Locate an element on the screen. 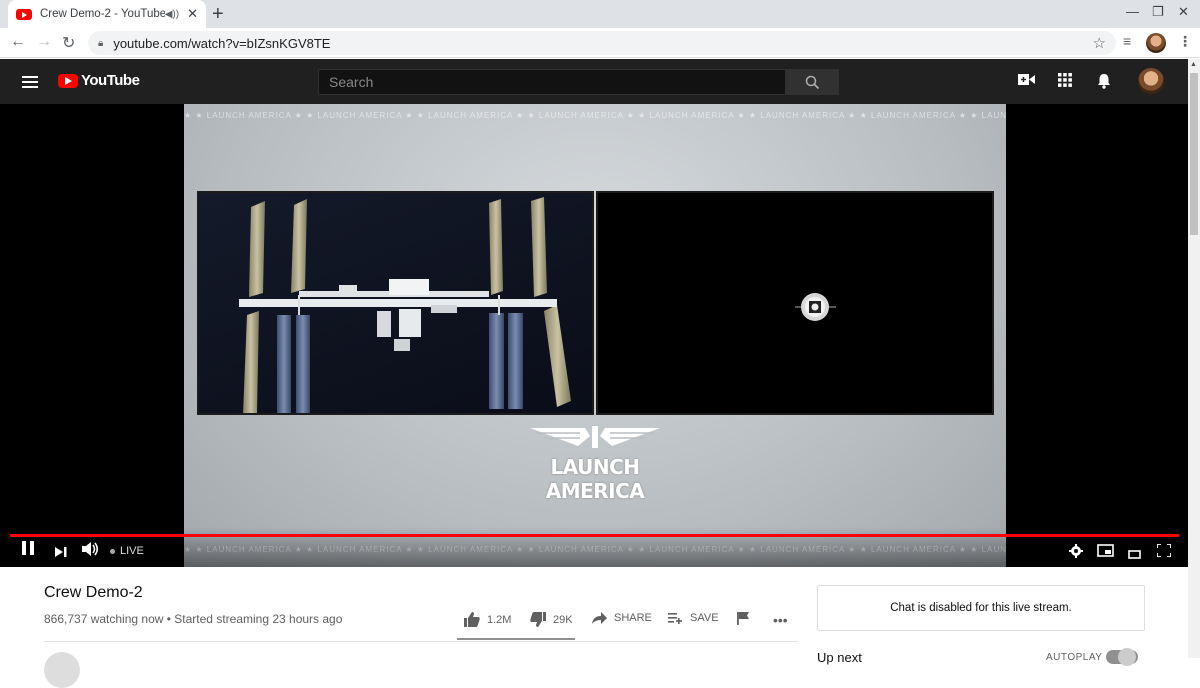  youtube-favicon-icon is located at coordinates (24, 14).